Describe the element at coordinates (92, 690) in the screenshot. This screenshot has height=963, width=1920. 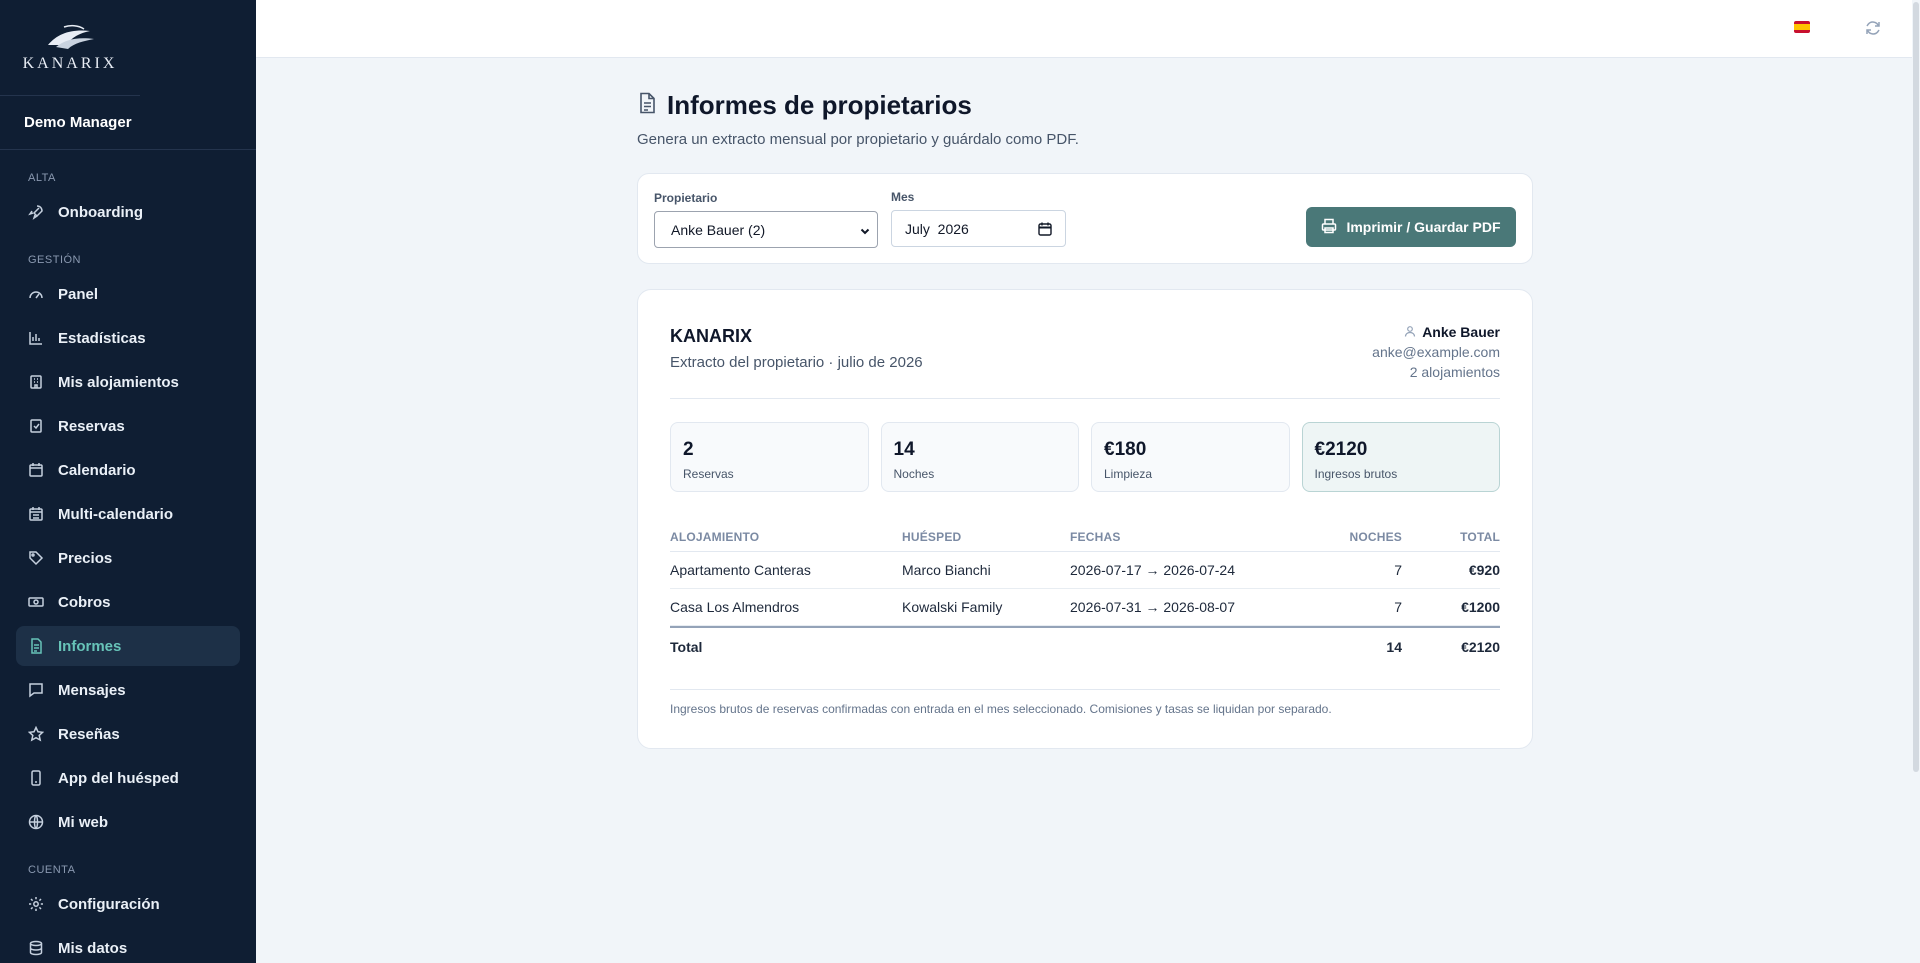
I see `sidebar-item-label: Mensajes` at that location.